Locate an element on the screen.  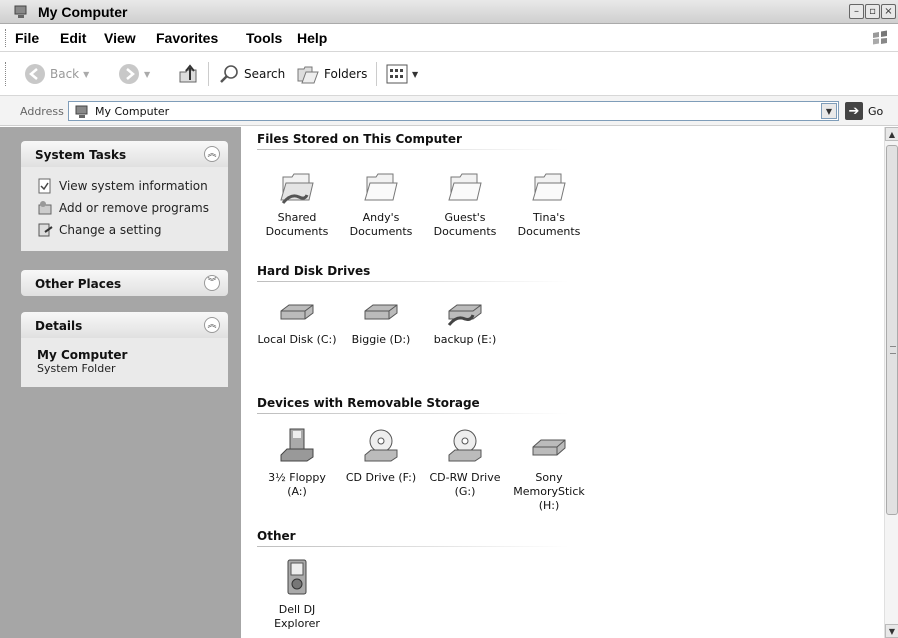
item-label: MemoryStick is located at coordinates (549, 491).